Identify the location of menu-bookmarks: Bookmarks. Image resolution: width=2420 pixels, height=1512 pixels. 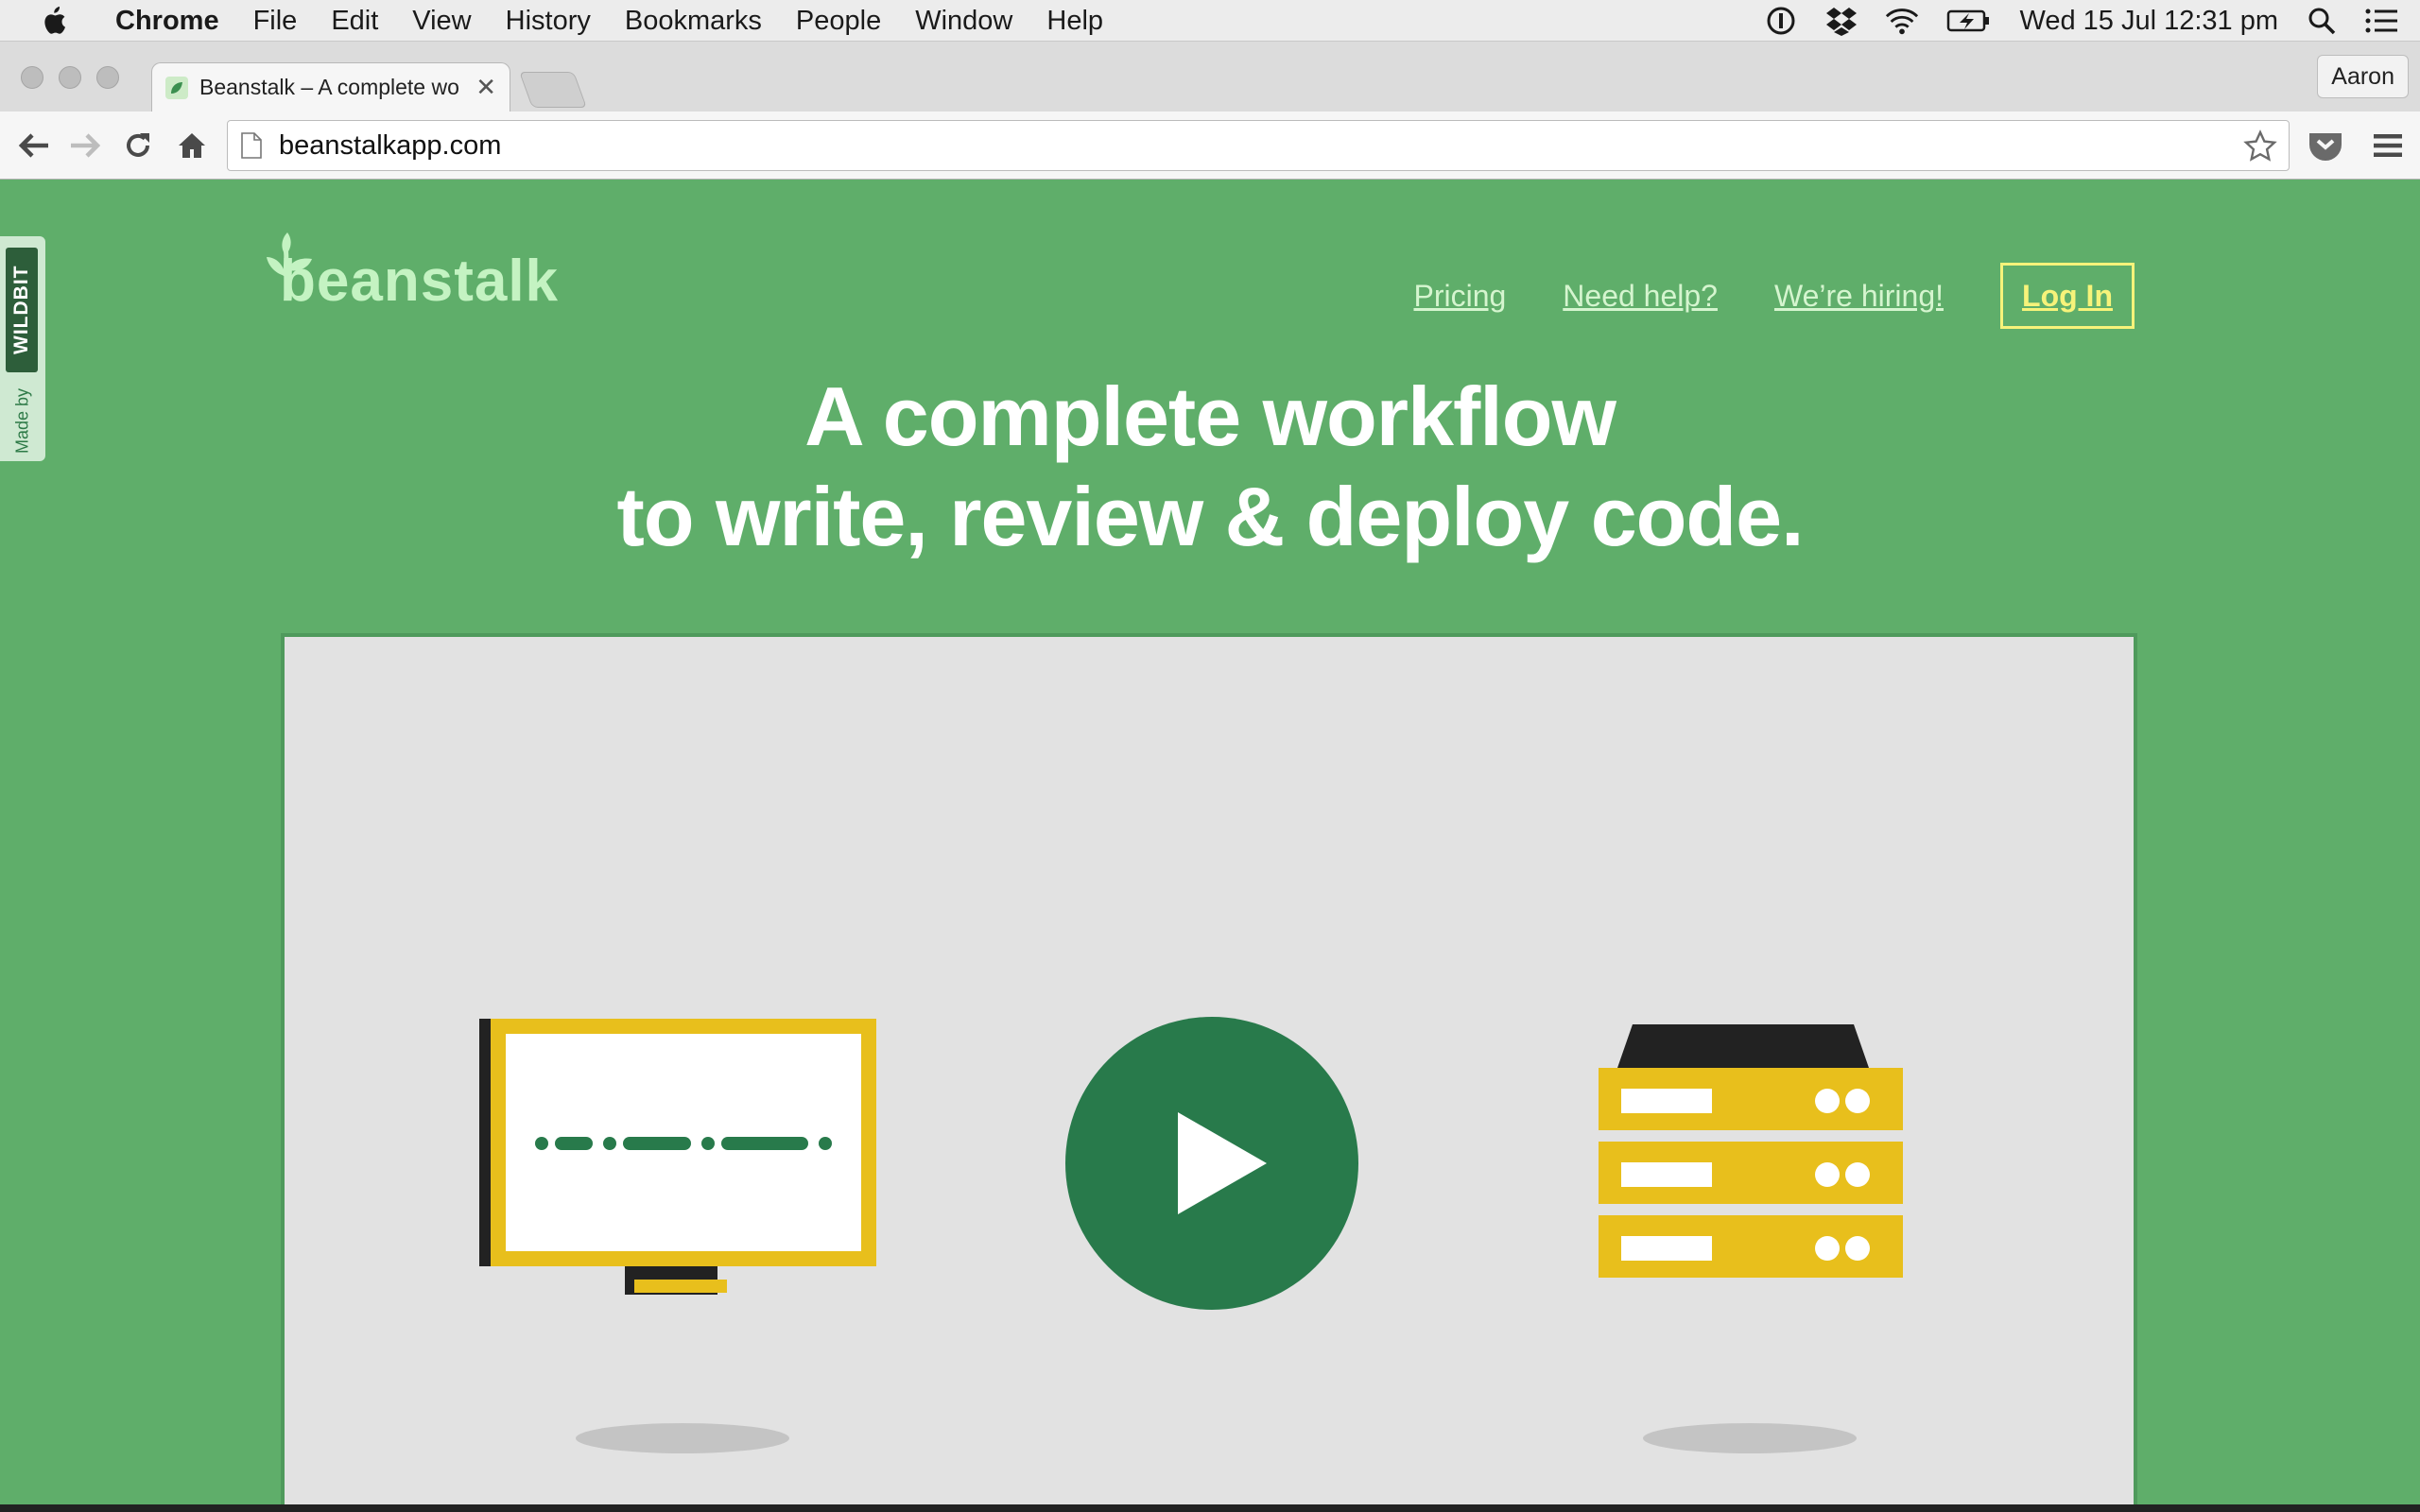
(693, 21).